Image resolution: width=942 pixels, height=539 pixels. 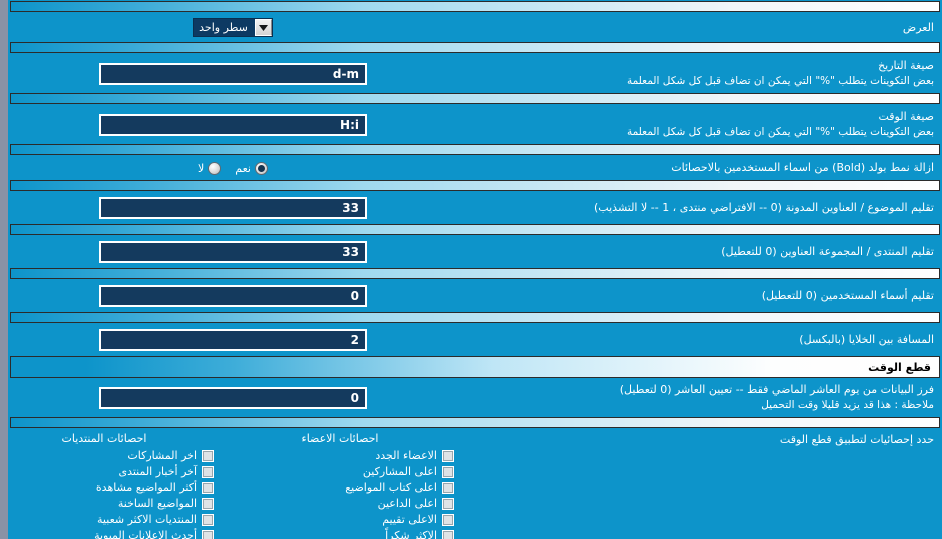 What do you see at coordinates (243, 168) in the screenshot?
I see `radio-yes-label: نعم` at bounding box center [243, 168].